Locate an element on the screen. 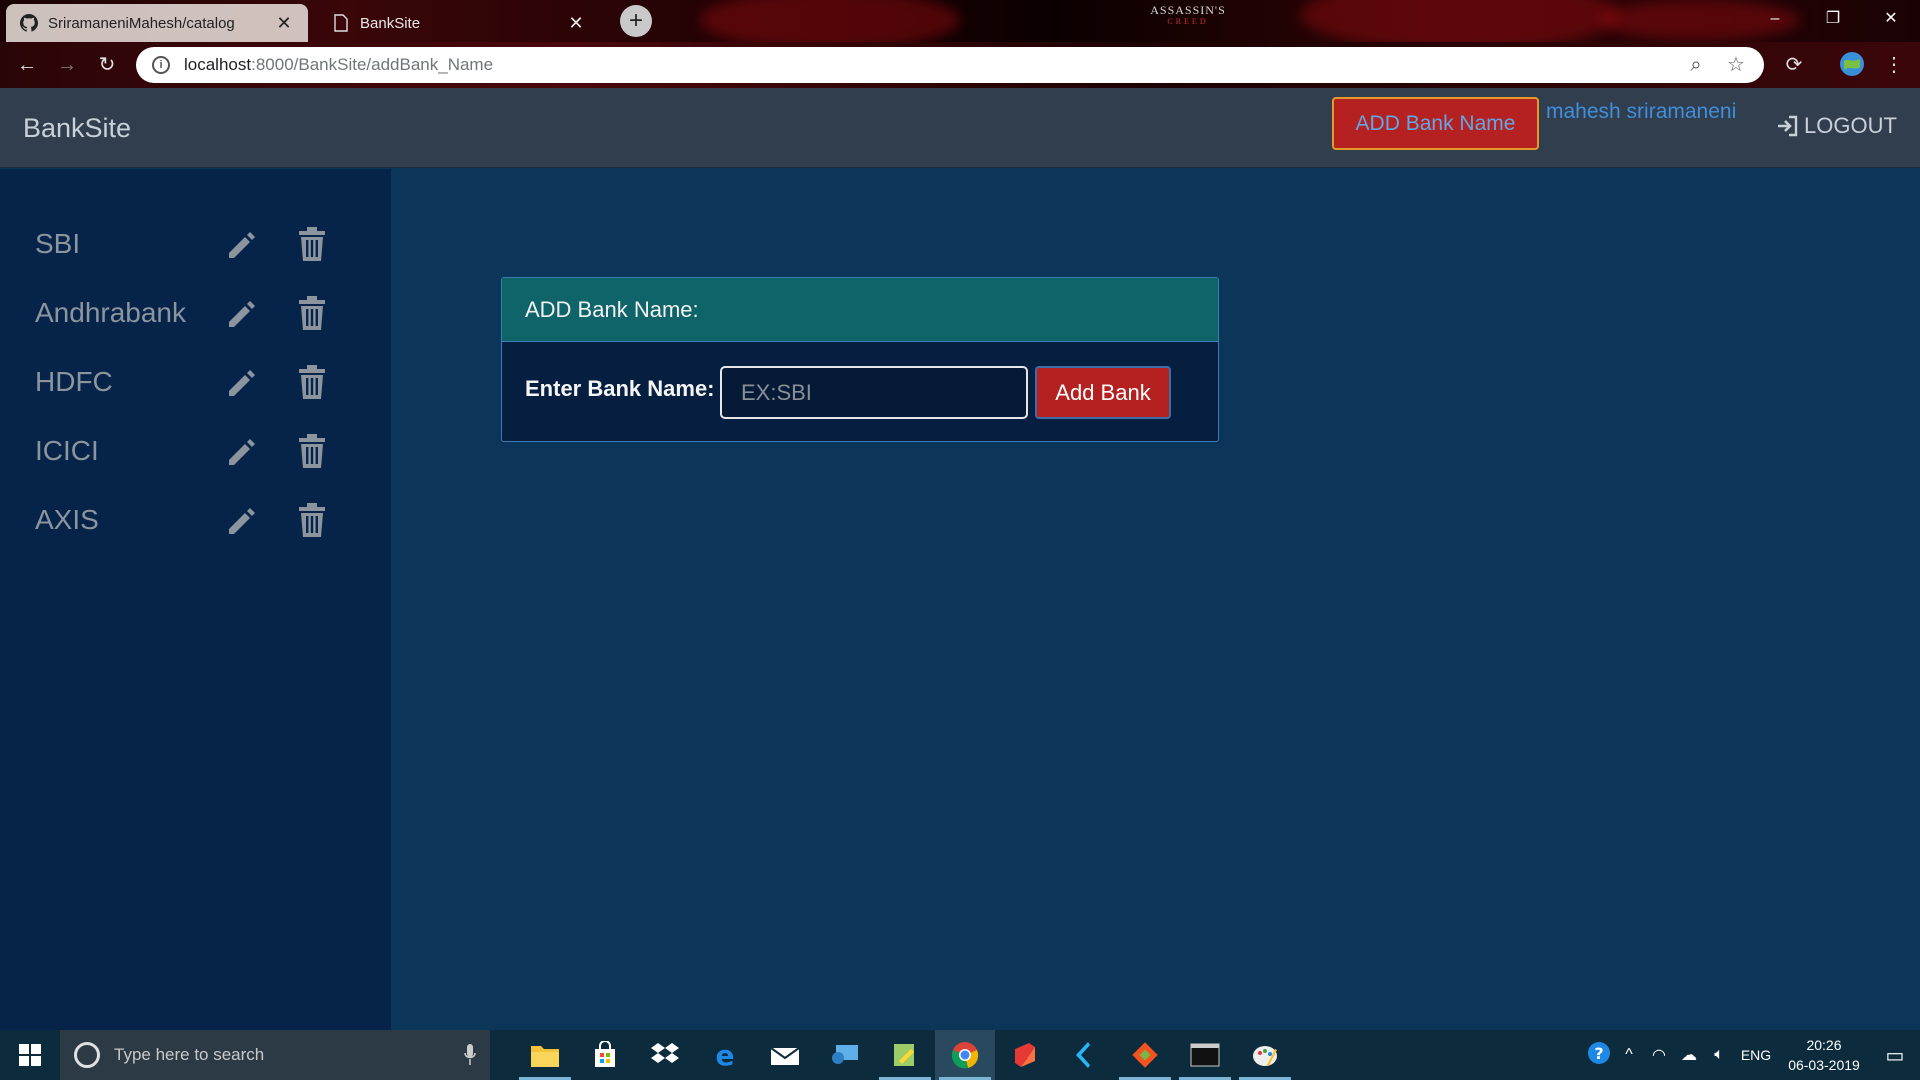  browser-tab-catalog: SriramaneniMahesh/catalog ✕ is located at coordinates (157, 23).